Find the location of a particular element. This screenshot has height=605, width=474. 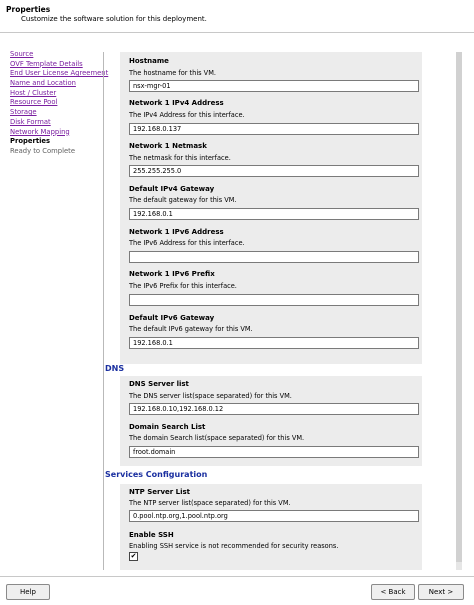

ipv4-gateway-title: Default IPv4 Gateway is located at coordinates (172, 189).